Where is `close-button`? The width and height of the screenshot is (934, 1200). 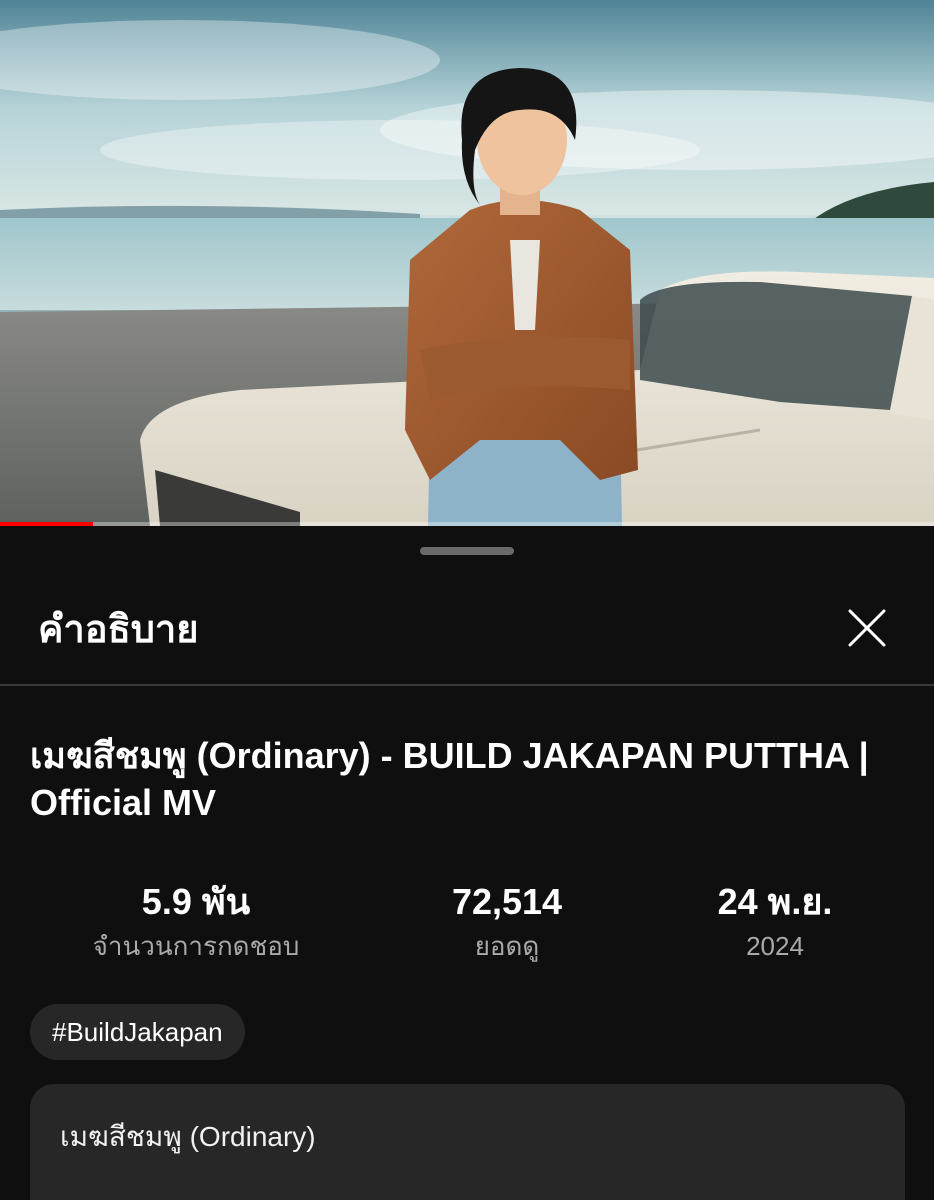
close-button is located at coordinates (867, 629).